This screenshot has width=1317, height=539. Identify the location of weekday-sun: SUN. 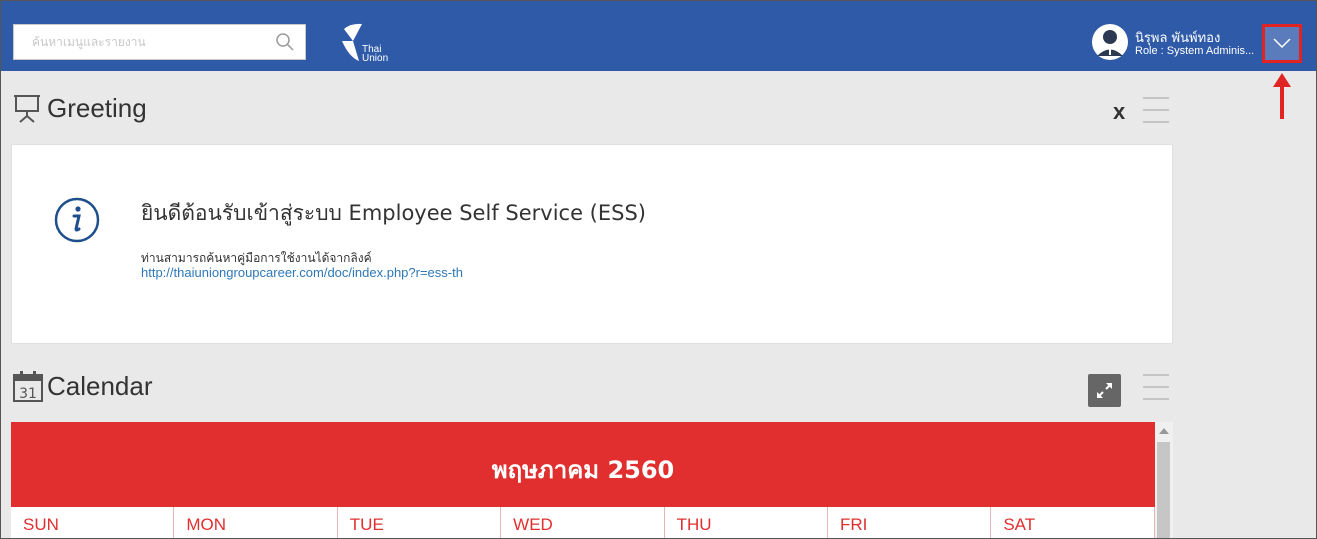
(93, 522).